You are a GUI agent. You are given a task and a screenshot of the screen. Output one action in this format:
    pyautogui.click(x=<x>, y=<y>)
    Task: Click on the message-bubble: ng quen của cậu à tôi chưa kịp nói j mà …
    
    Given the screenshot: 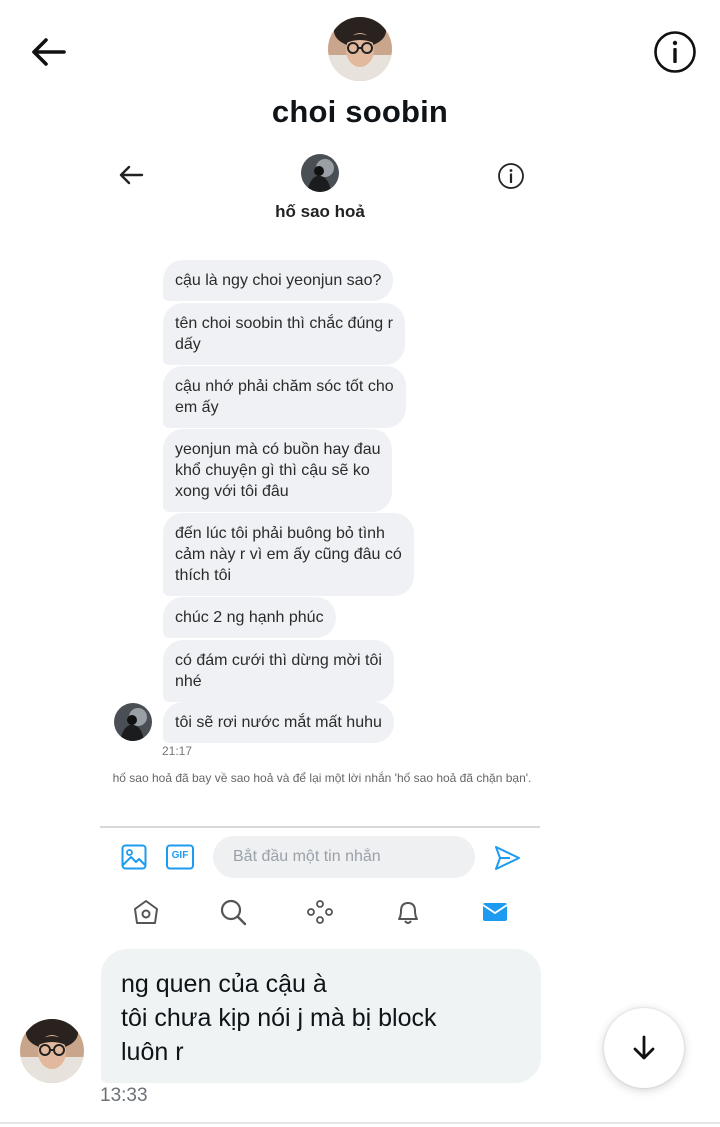 What is the action you would take?
    pyautogui.click(x=321, y=1016)
    